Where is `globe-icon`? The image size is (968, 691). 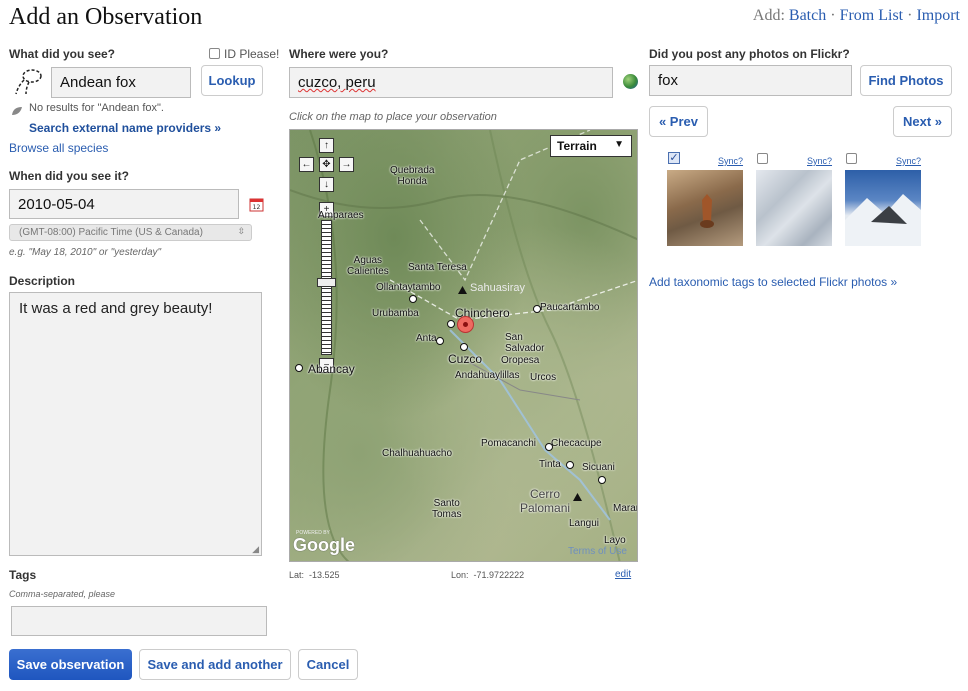 globe-icon is located at coordinates (630, 81).